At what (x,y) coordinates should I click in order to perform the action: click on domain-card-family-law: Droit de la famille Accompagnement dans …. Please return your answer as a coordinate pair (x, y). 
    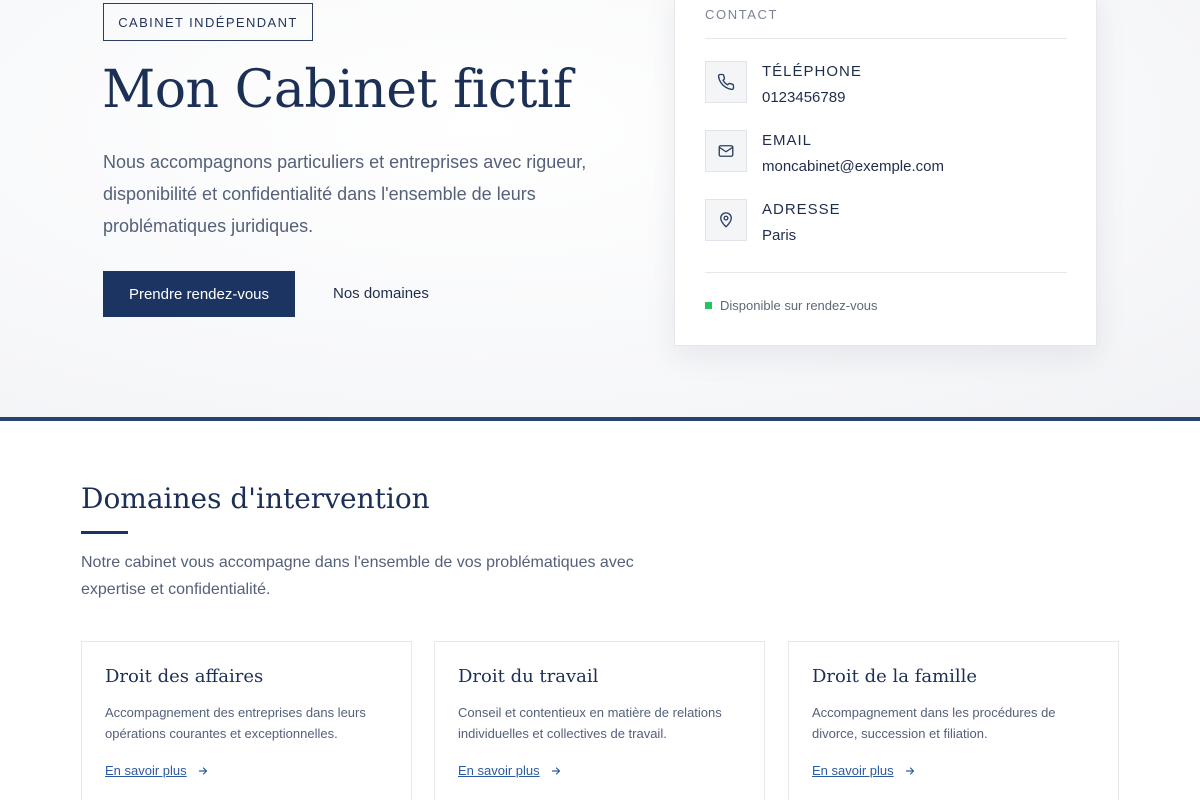
    Looking at the image, I should click on (953, 720).